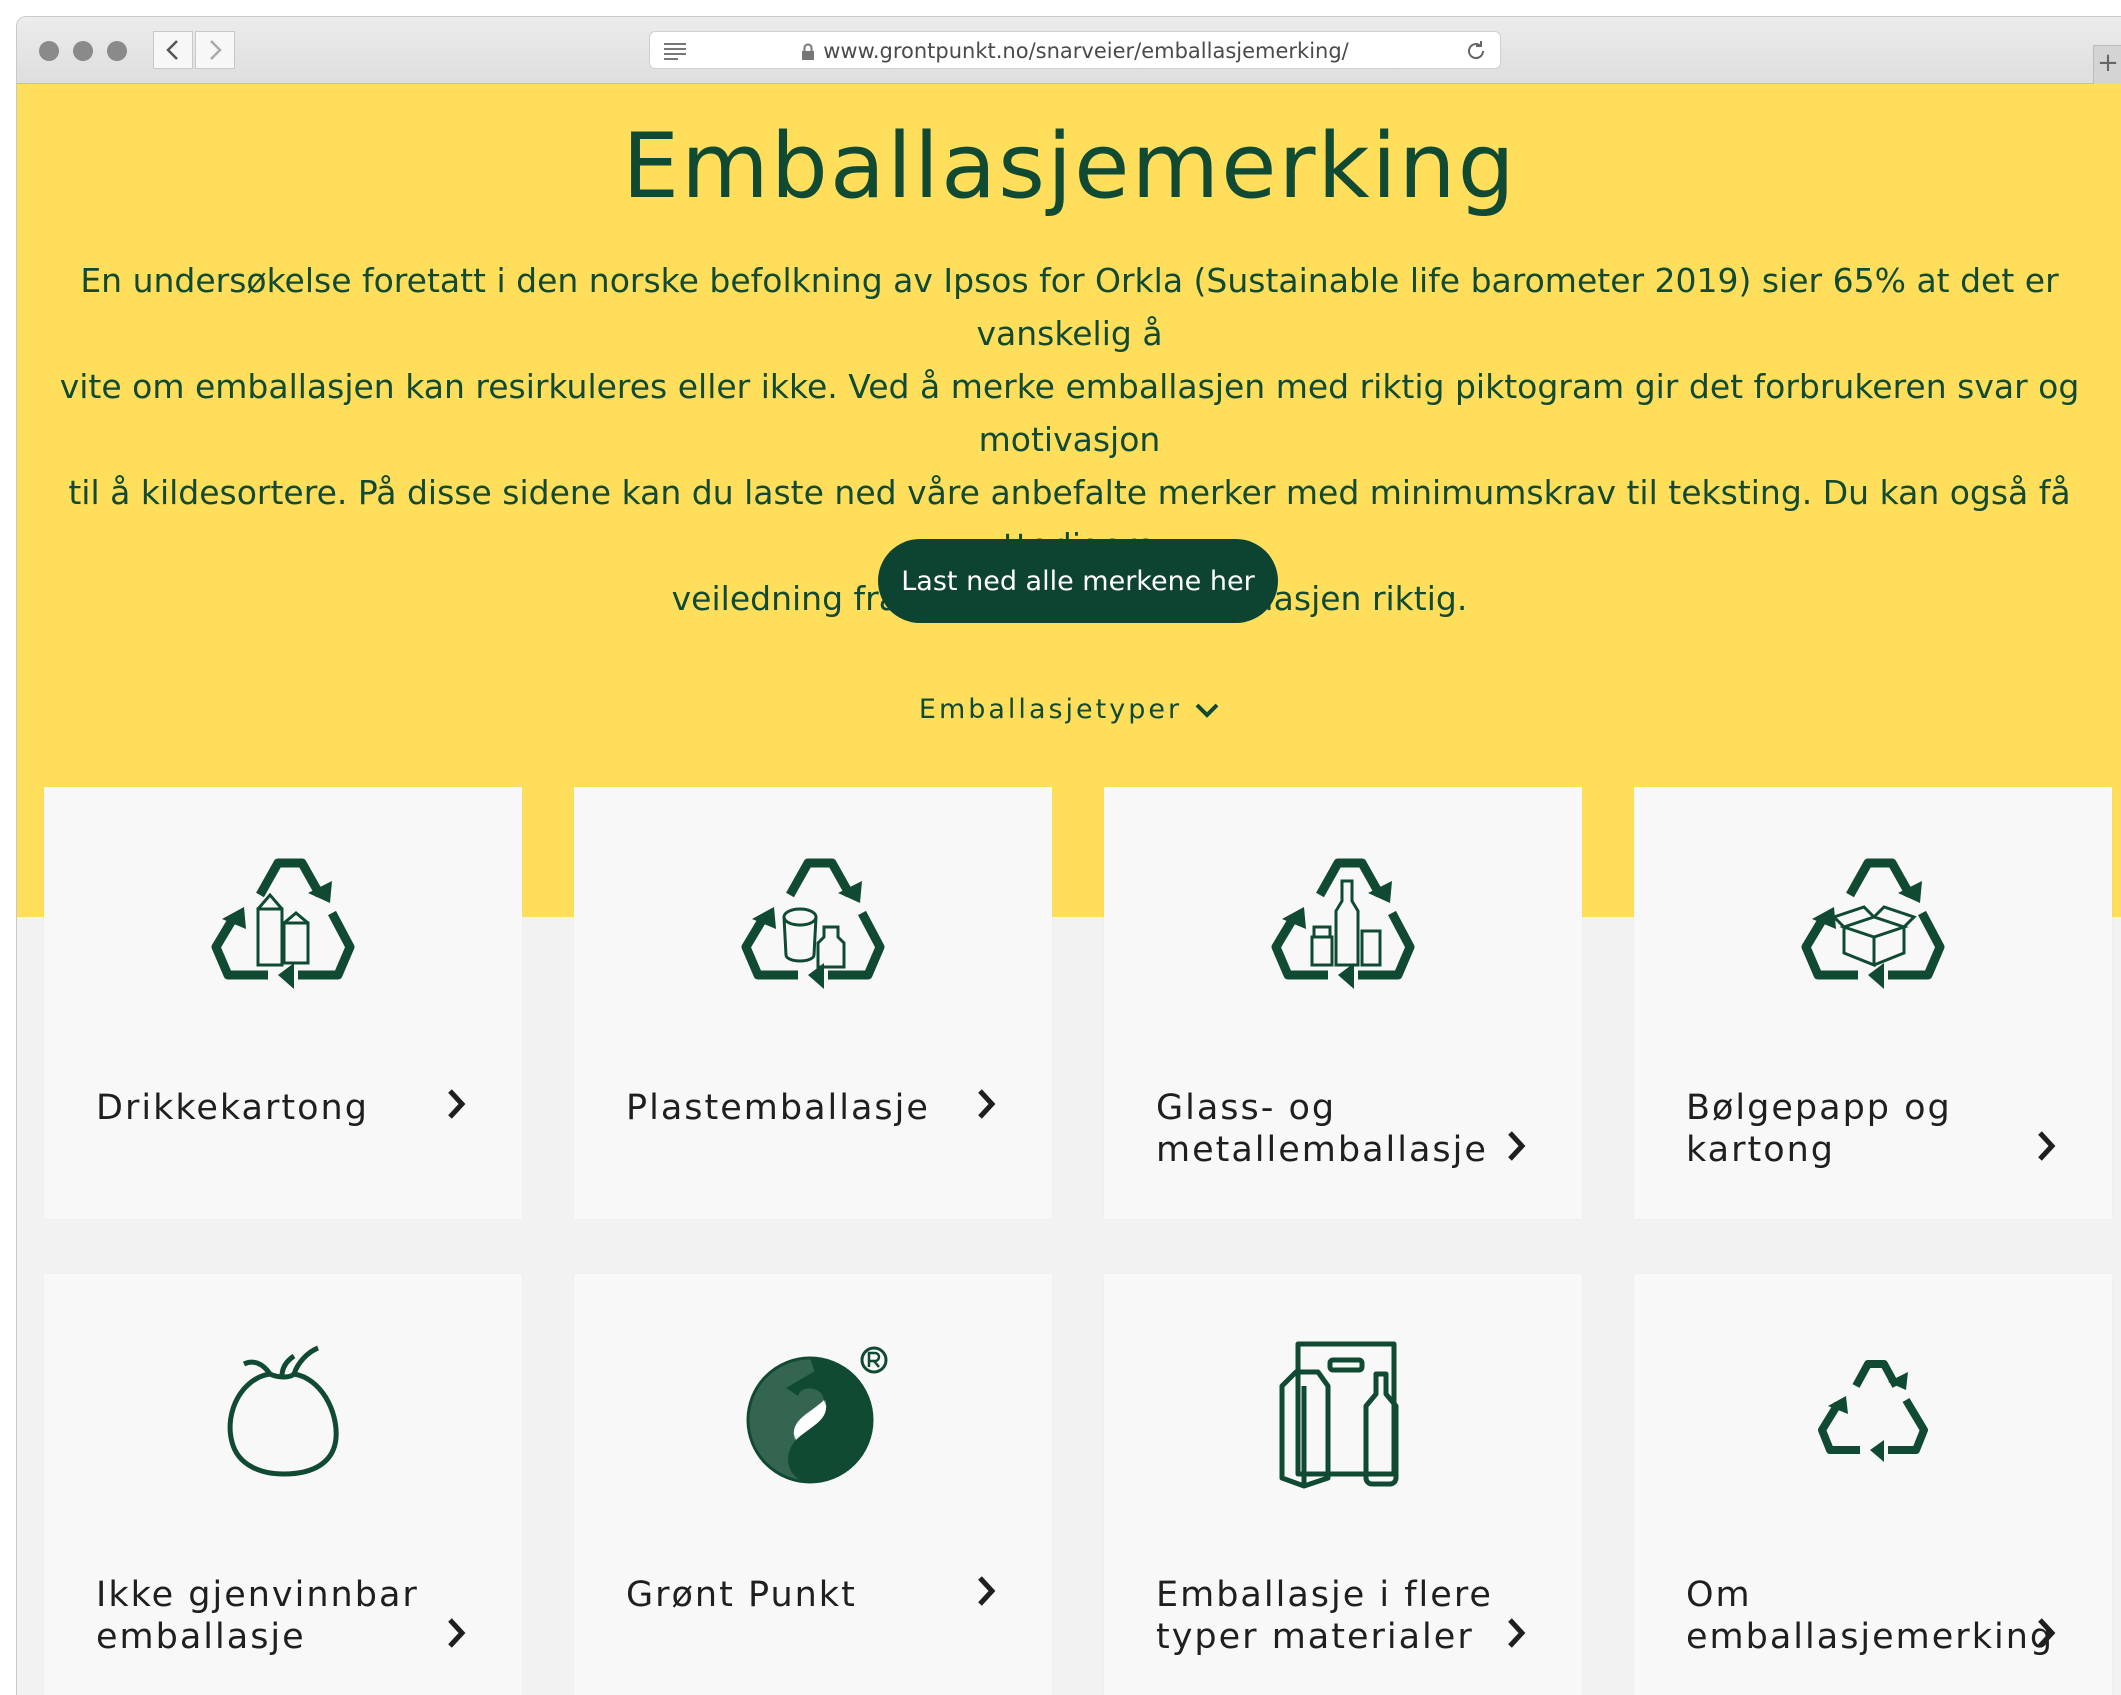 The image size is (2121, 1695). Describe the element at coordinates (741, 1595) in the screenshot. I see `card-label-line: Grønt Punkt` at that location.